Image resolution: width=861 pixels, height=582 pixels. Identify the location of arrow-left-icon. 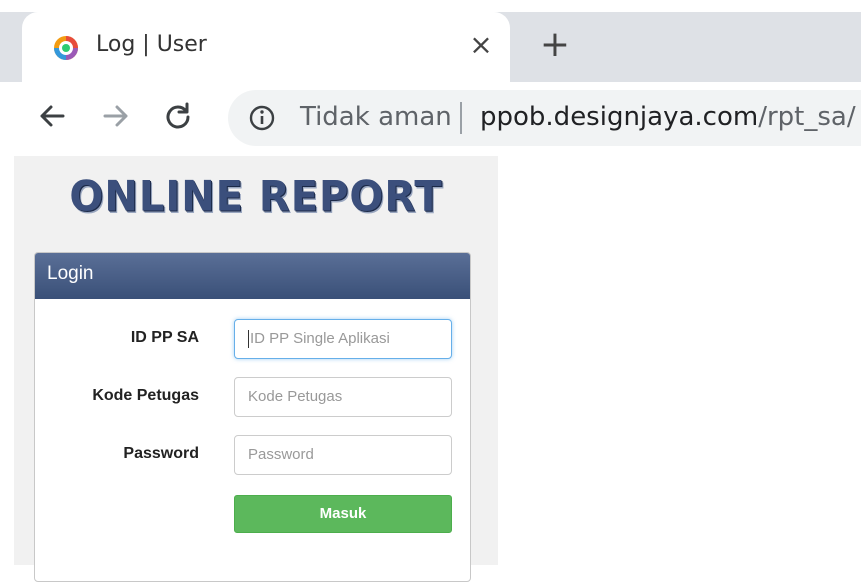
(52, 116).